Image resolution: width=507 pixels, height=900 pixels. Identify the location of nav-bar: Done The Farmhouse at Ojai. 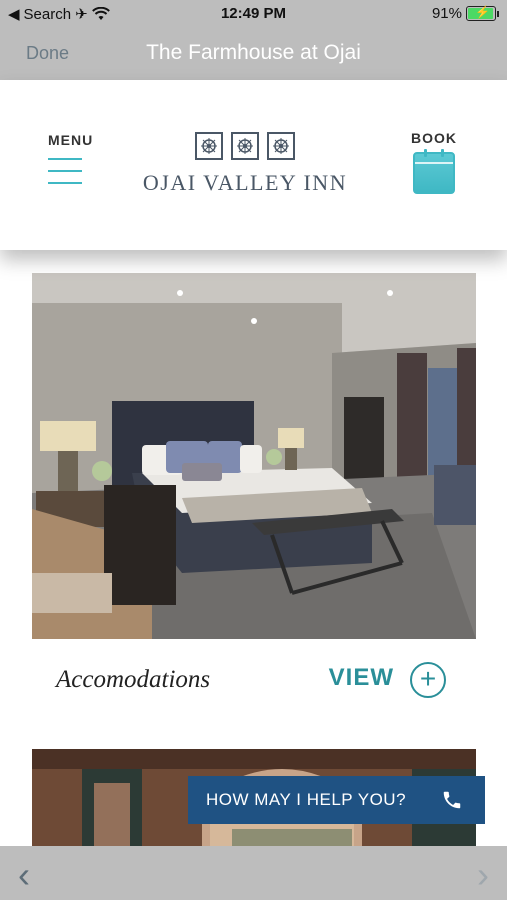
(253, 54).